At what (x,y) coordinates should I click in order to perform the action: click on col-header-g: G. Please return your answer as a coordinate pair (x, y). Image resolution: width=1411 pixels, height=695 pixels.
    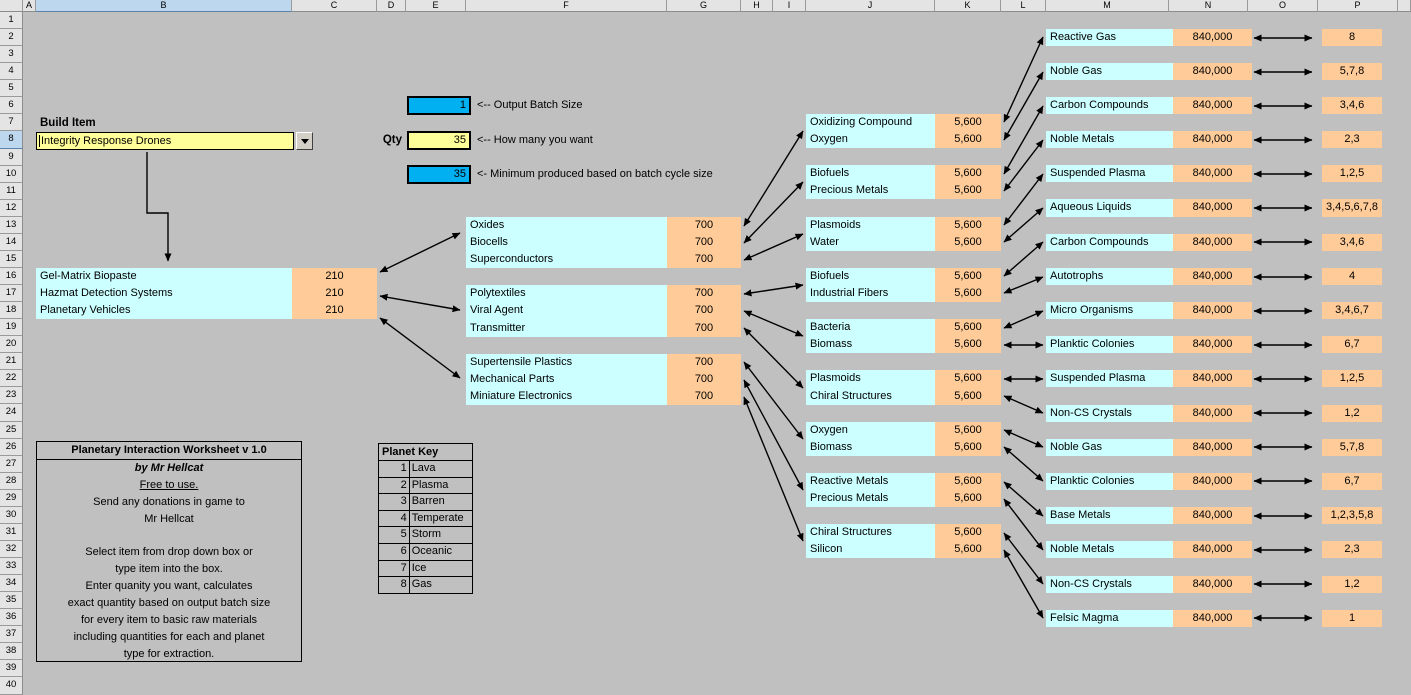
    Looking at the image, I should click on (704, 6).